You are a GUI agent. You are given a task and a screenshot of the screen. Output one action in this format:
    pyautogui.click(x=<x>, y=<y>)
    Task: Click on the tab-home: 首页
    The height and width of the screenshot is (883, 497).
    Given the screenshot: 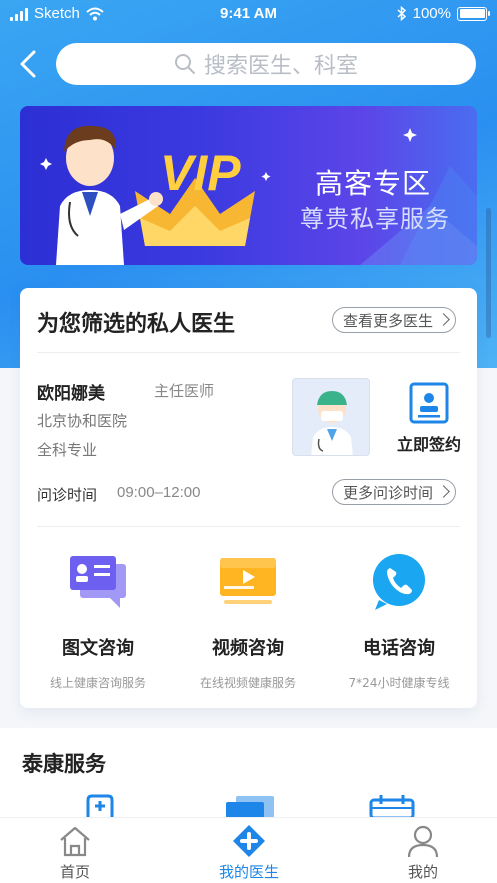 What is the action you would take?
    pyautogui.click(x=79, y=850)
    